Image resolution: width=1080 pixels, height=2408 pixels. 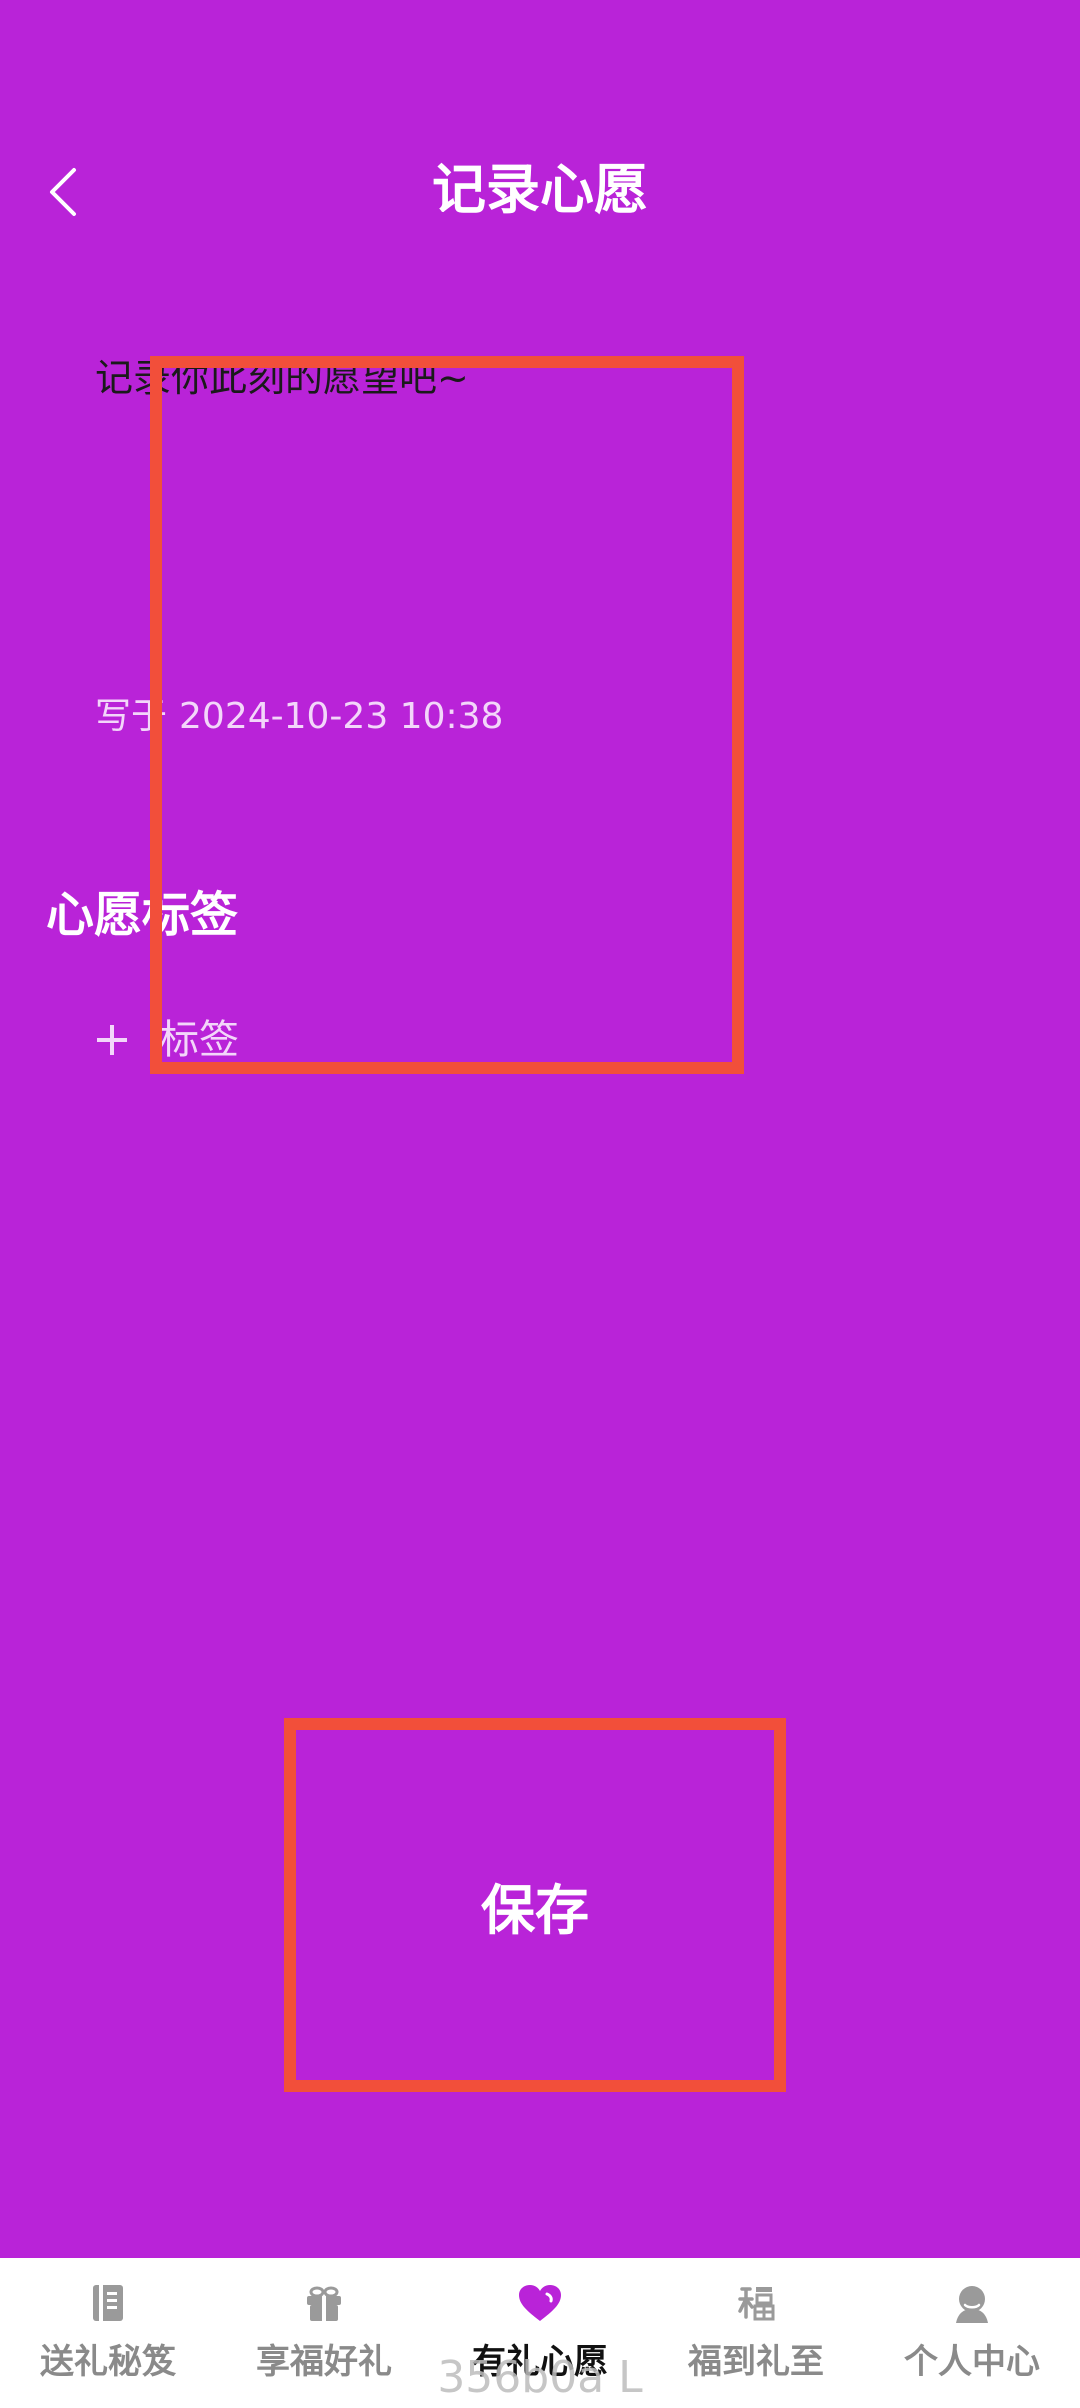 I want to click on tags-heading: 心愿标签, so click(x=142, y=915).